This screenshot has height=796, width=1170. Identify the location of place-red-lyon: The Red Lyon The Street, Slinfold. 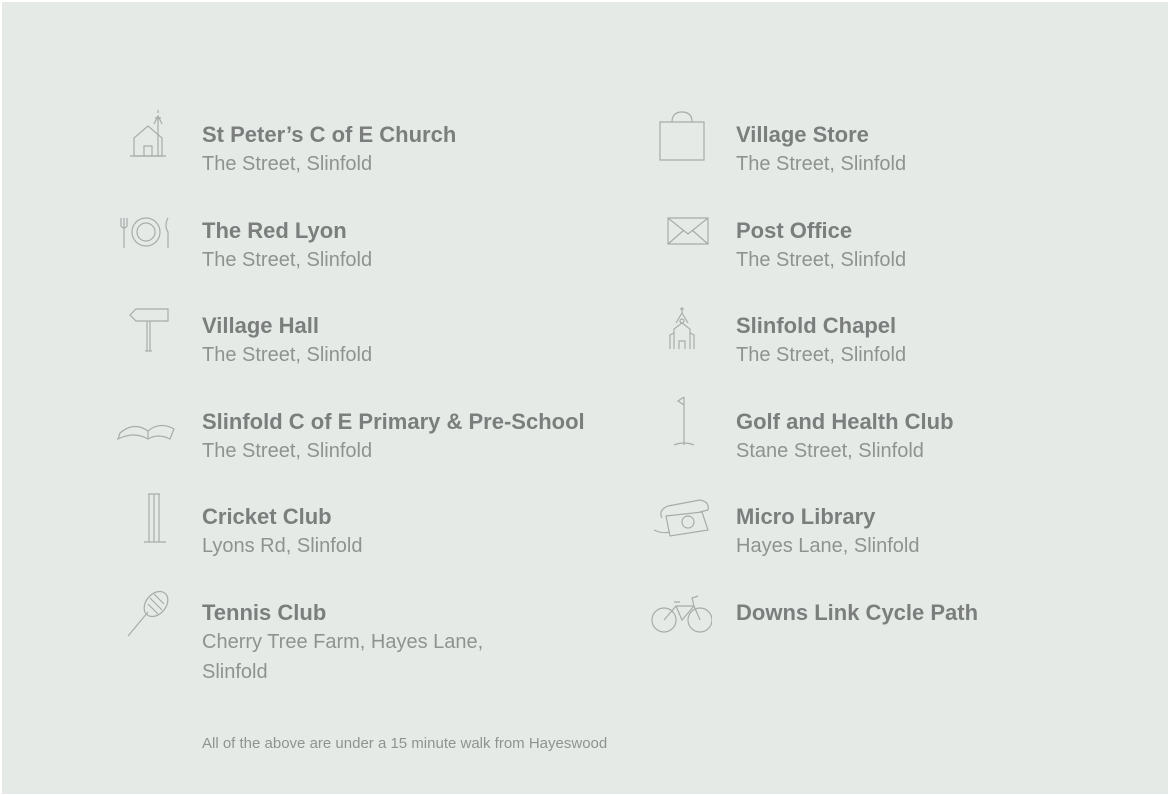
(371, 245).